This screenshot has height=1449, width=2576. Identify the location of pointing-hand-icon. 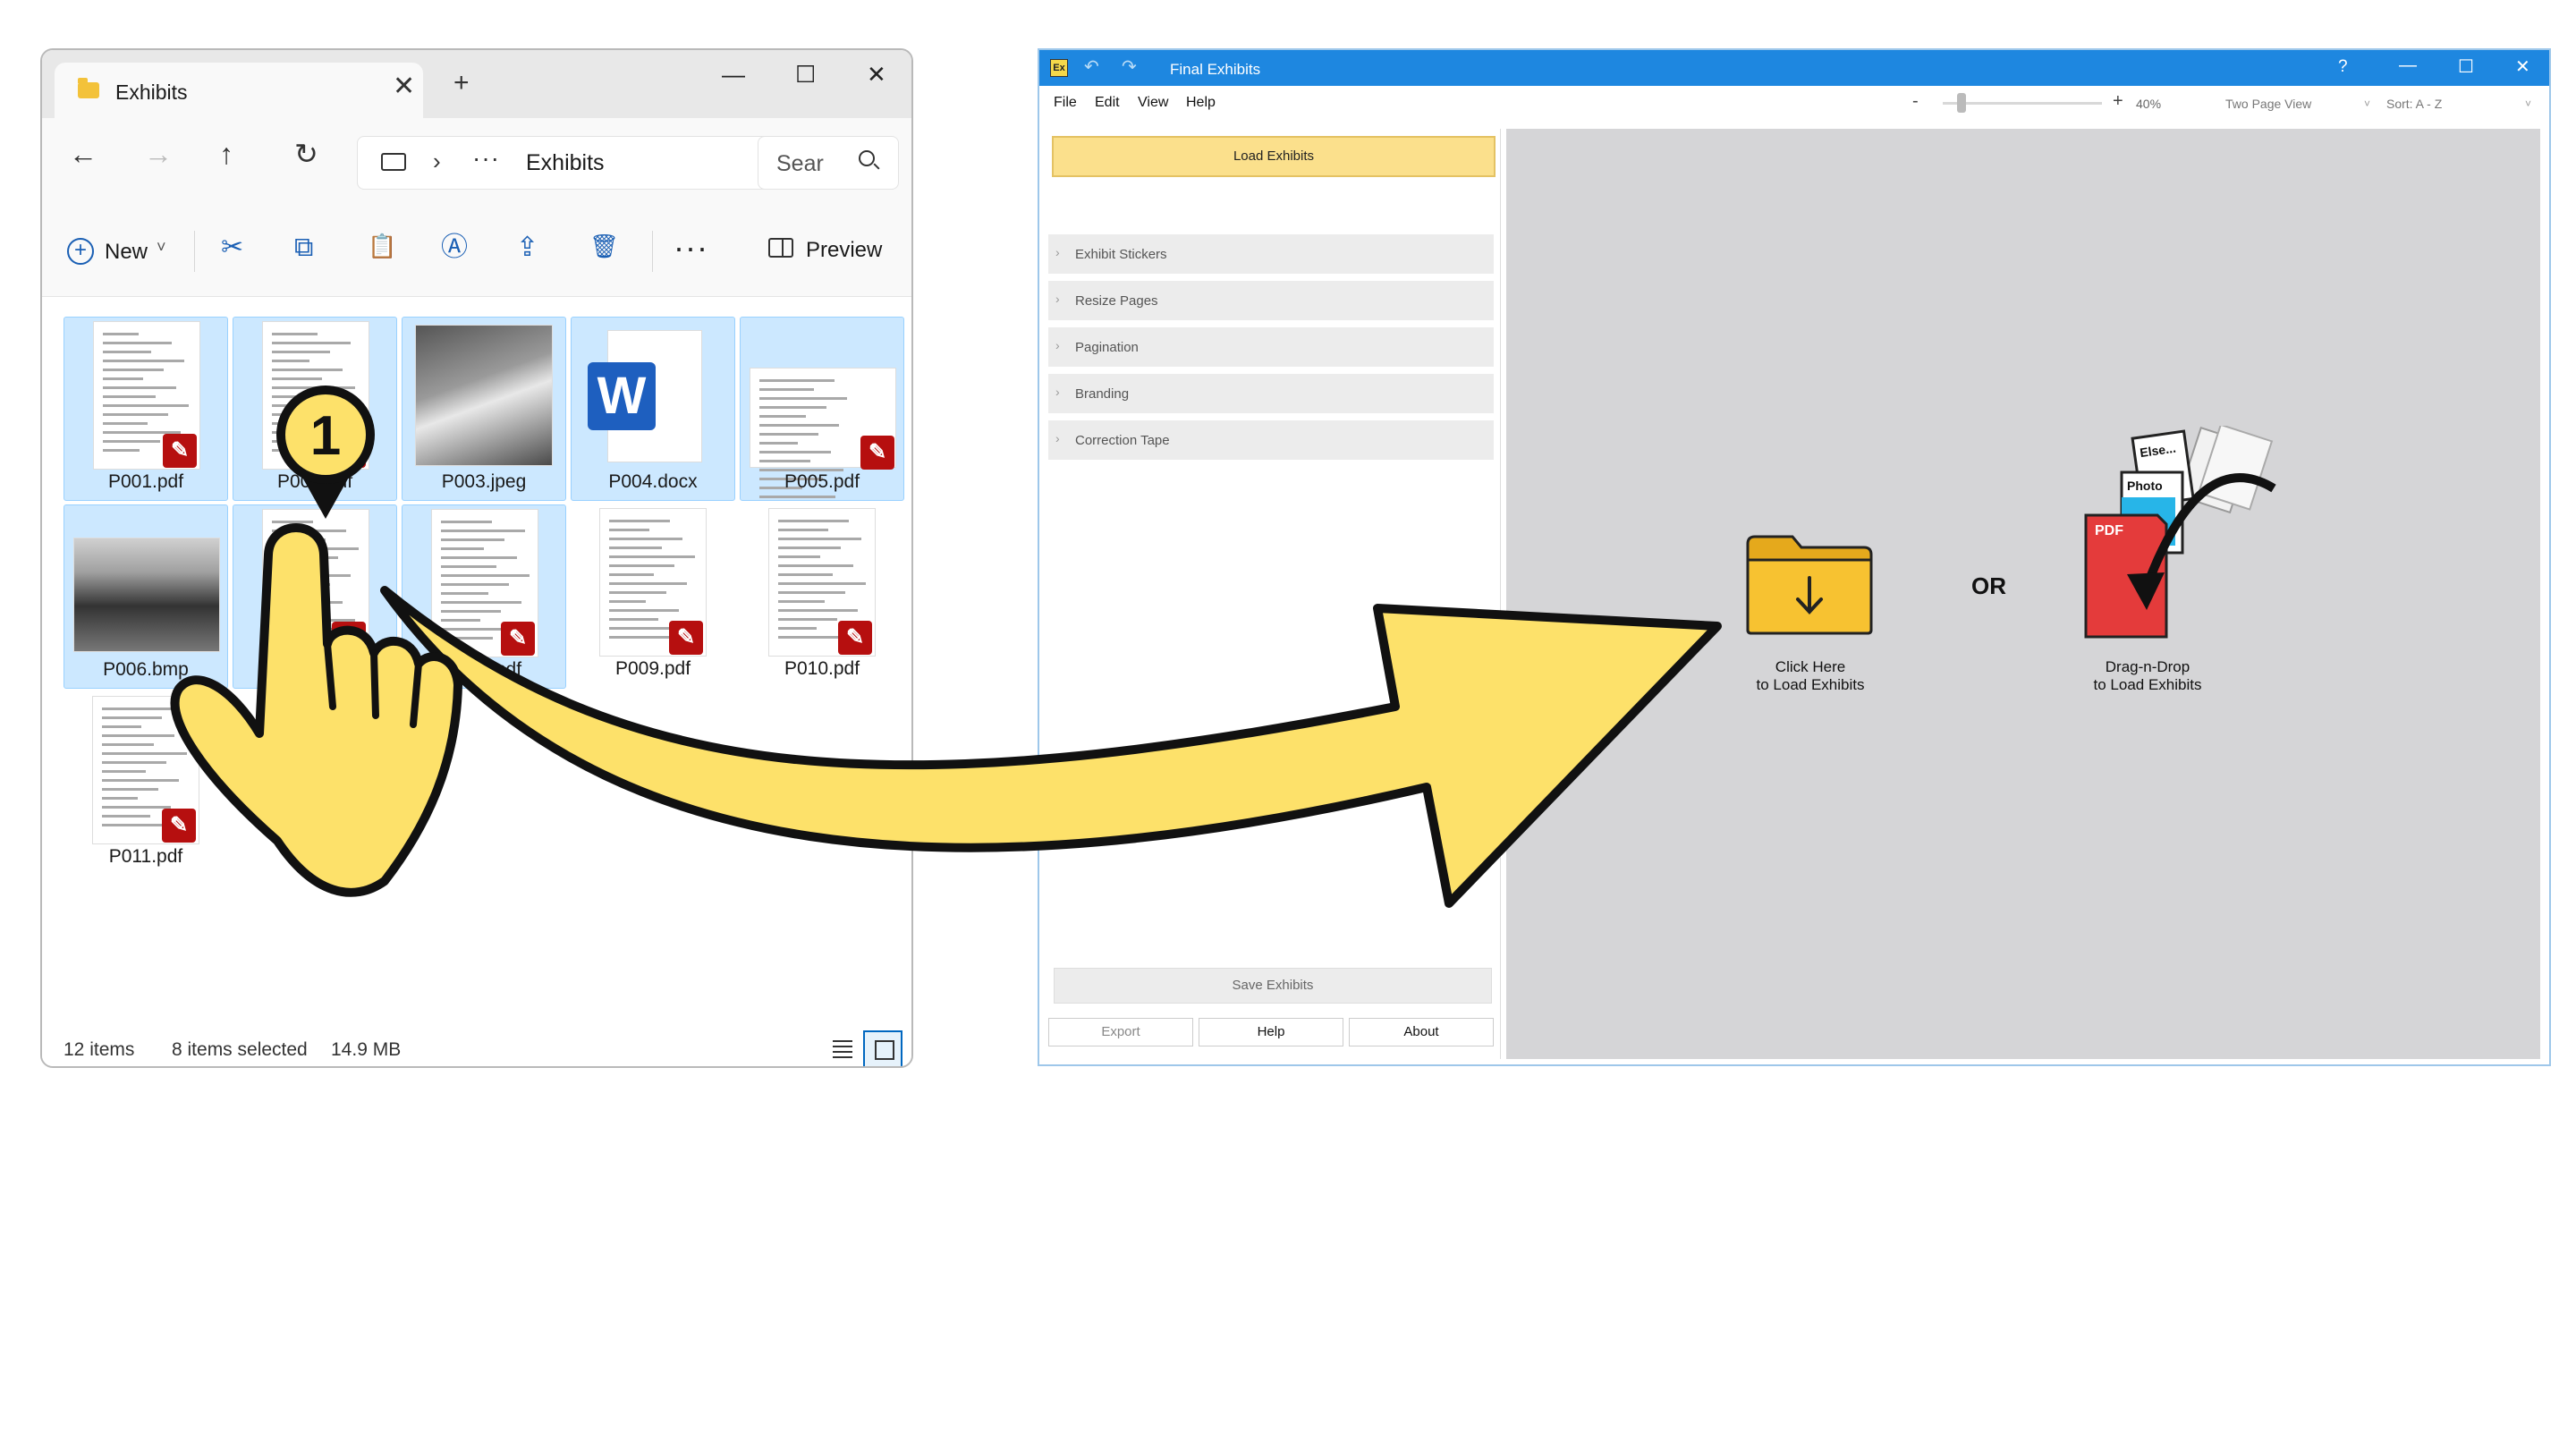
(316, 710).